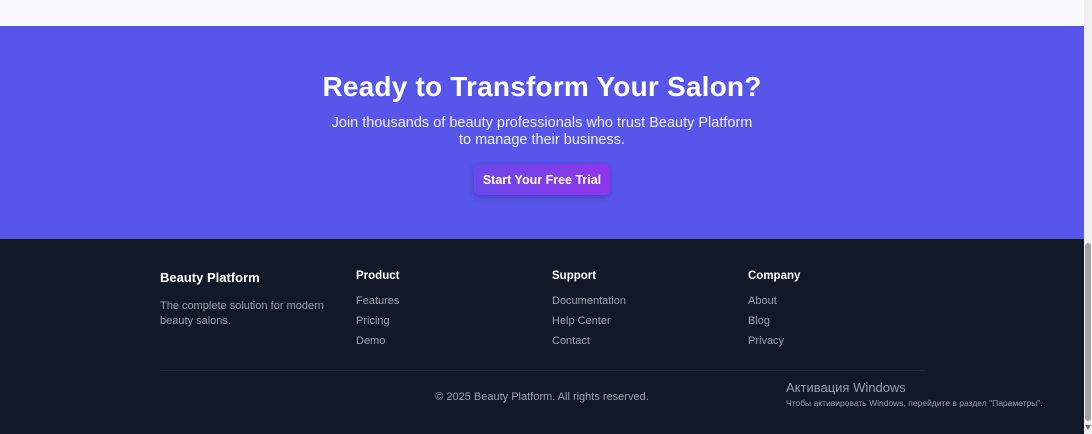 Image resolution: width=1092 pixels, height=434 pixels. Describe the element at coordinates (377, 304) in the screenshot. I see `footer-link-features: Features` at that location.